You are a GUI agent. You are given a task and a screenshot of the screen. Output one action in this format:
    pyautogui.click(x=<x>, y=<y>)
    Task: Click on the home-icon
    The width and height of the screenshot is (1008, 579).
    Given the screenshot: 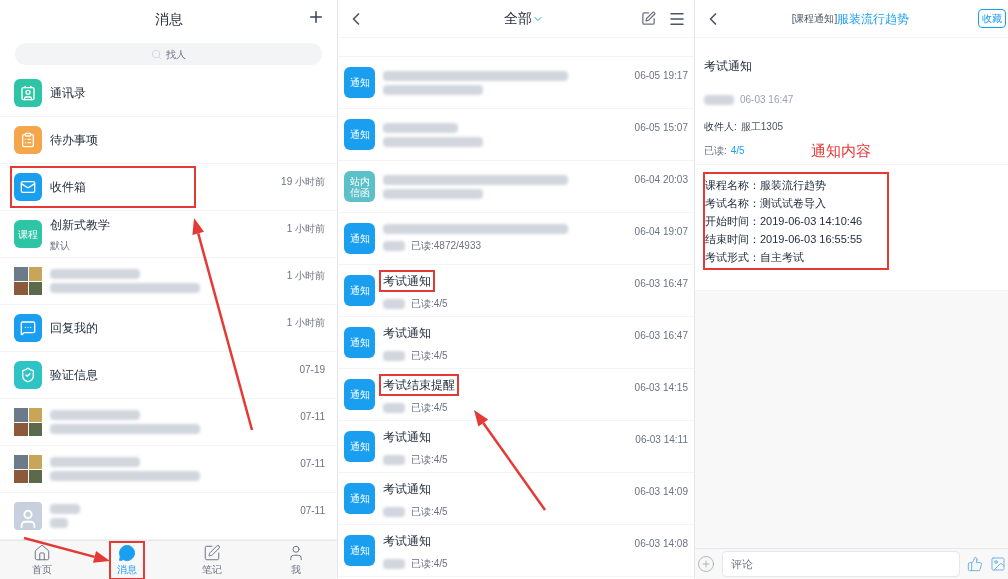 What is the action you would take?
    pyautogui.click(x=42, y=553)
    